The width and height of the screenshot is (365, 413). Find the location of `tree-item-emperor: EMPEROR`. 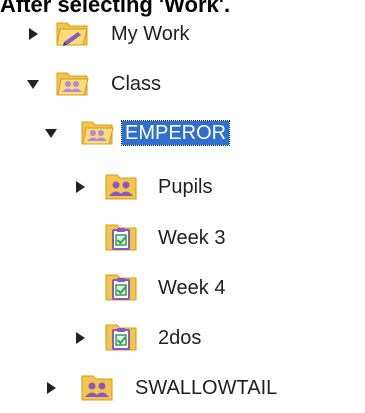

tree-item-emperor: EMPEROR is located at coordinates (182, 133).